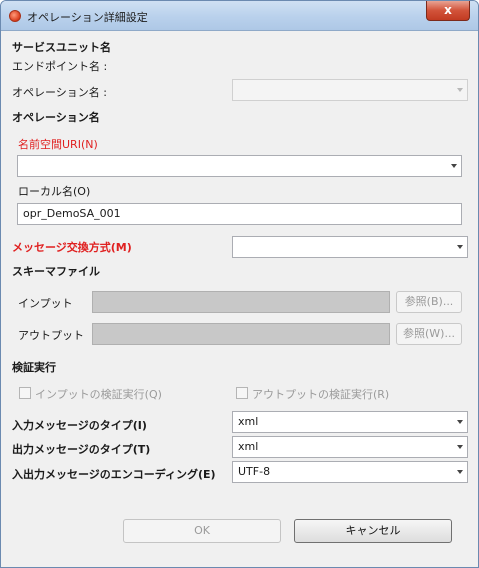 The width and height of the screenshot is (479, 568). Describe the element at coordinates (350, 422) in the screenshot. I see `input-message-type-select: xml` at that location.